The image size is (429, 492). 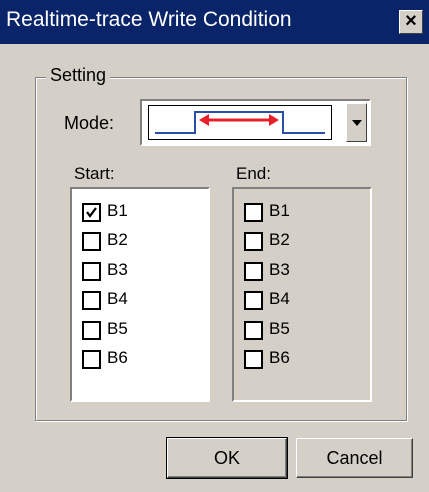 I want to click on title-bar: Realtime-trace Write Condition ×, so click(x=214, y=22).